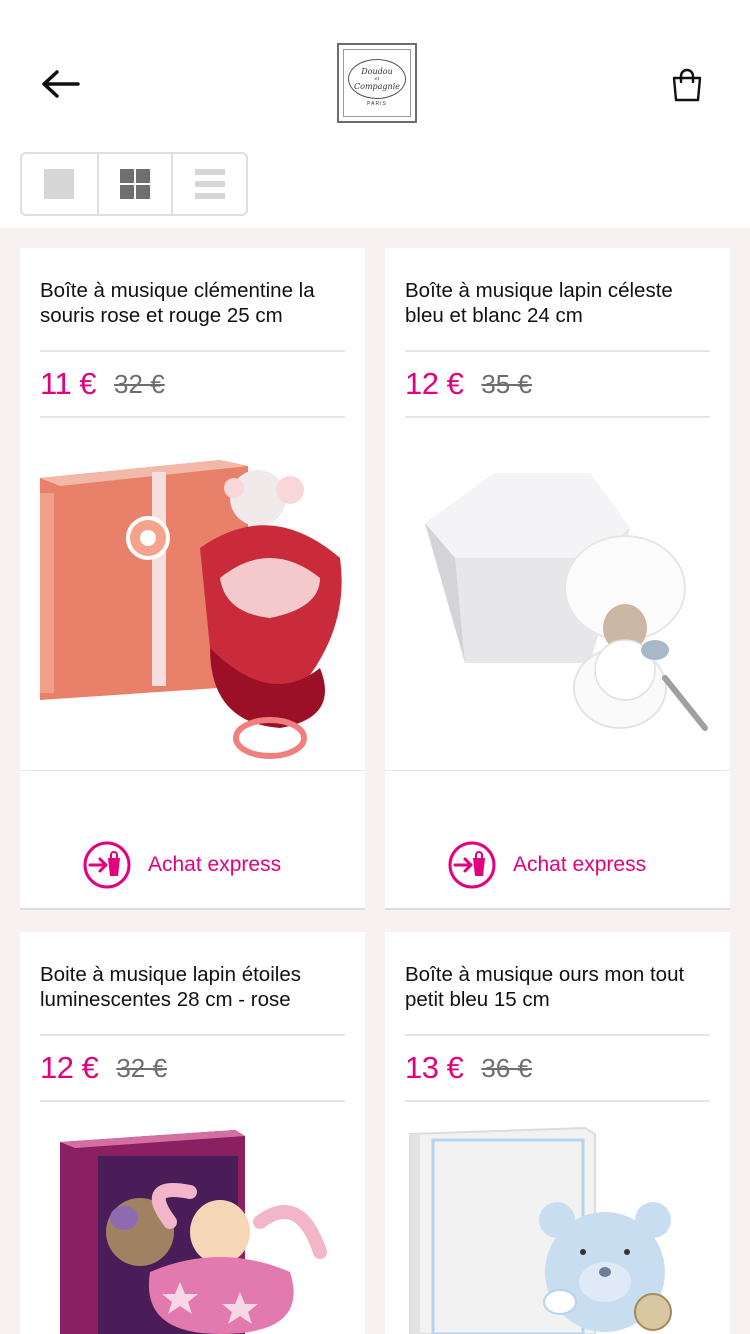 This screenshot has width=750, height=1334. Describe the element at coordinates (377, 71) in the screenshot. I see `logo-text: Doudou` at that location.